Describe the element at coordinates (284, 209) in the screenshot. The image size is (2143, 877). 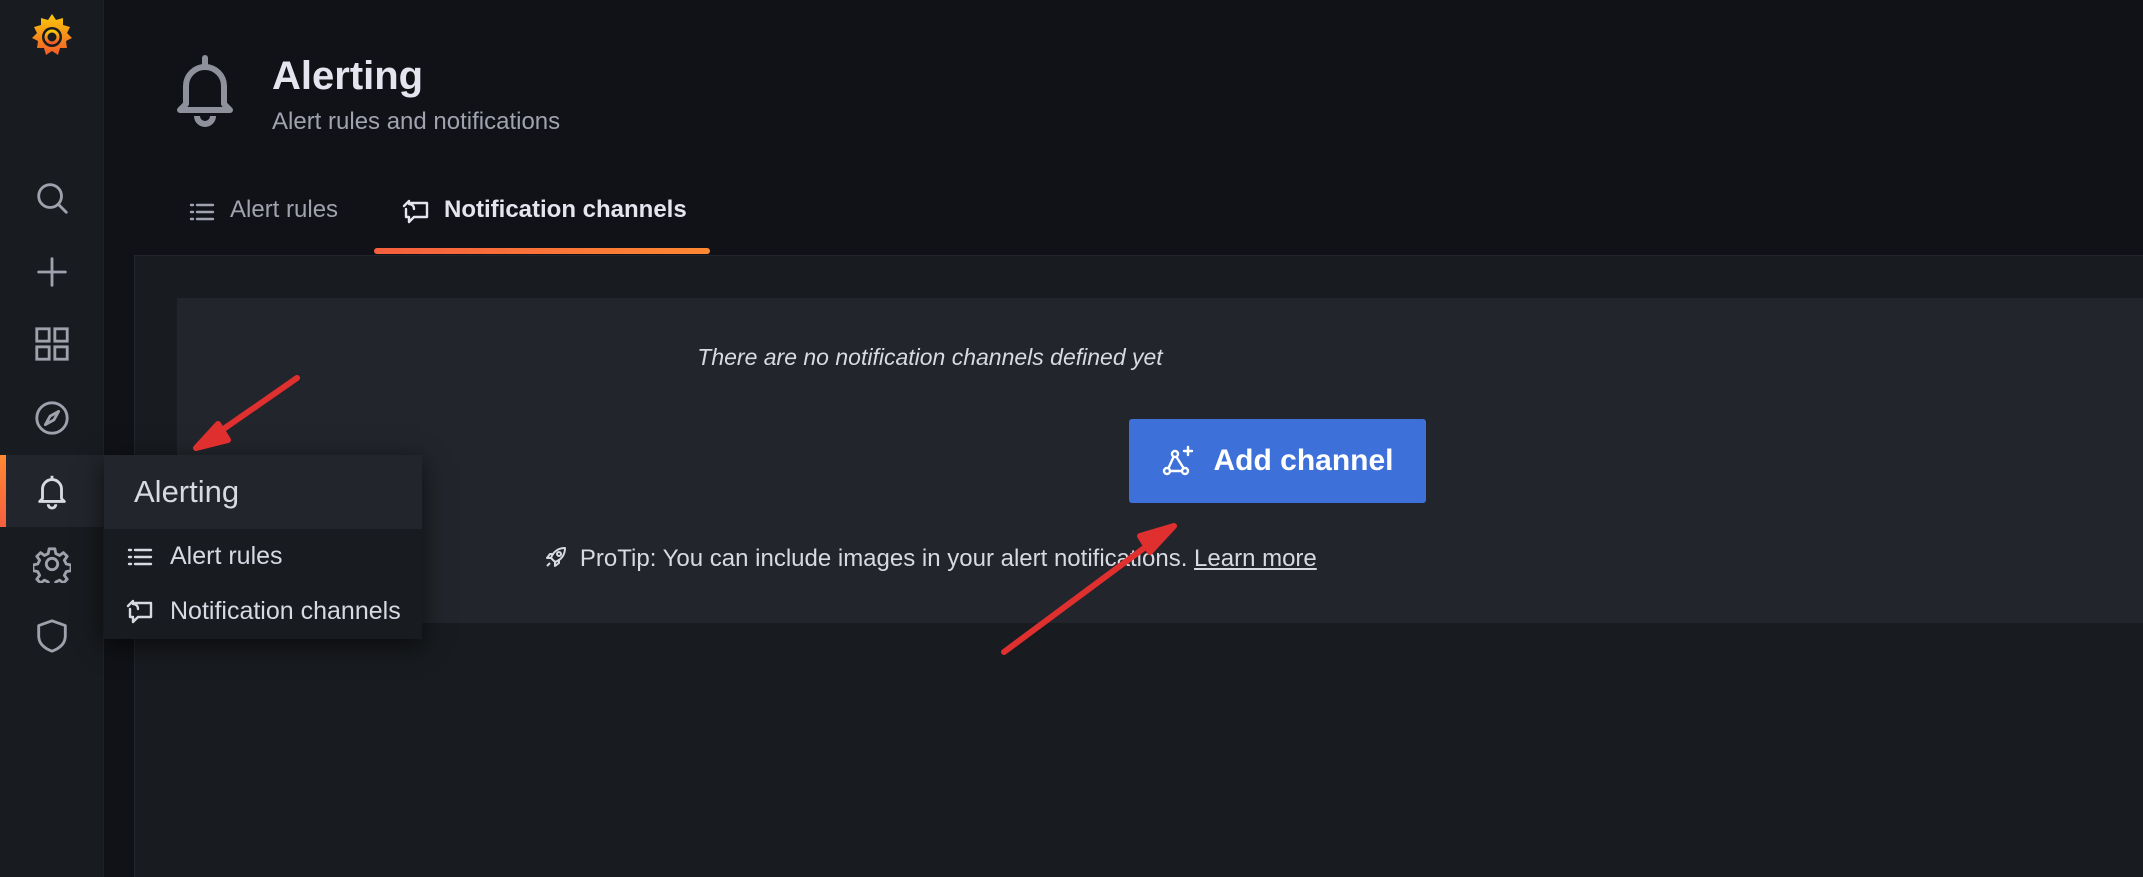
I see `tab-label: Alert rules` at that location.